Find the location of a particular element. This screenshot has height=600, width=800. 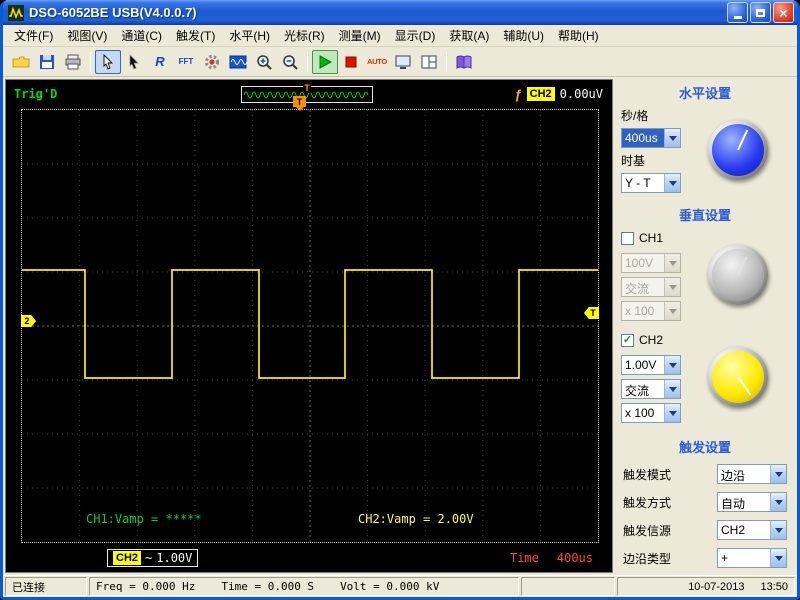

printer-icon is located at coordinates (73, 61).